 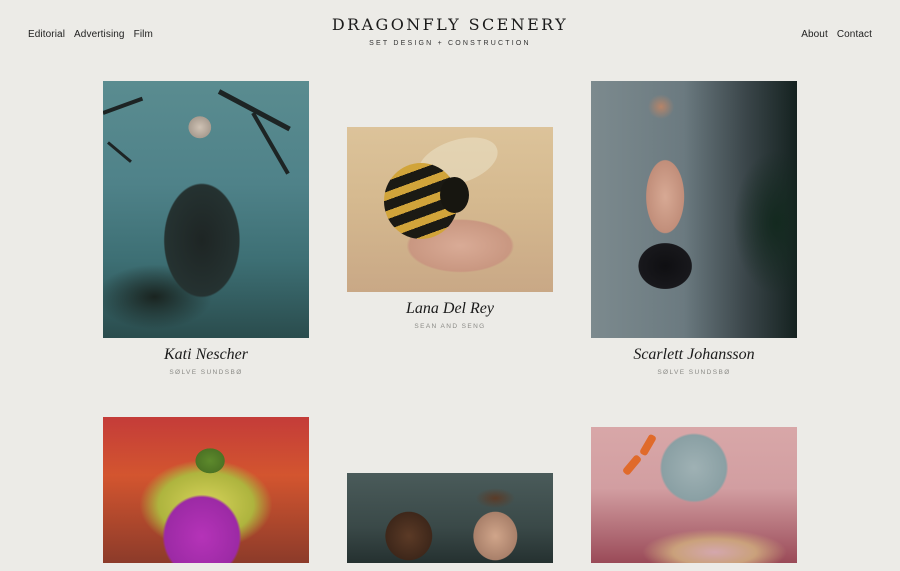 I want to click on project-title: Lana Del Rey, so click(x=450, y=309).